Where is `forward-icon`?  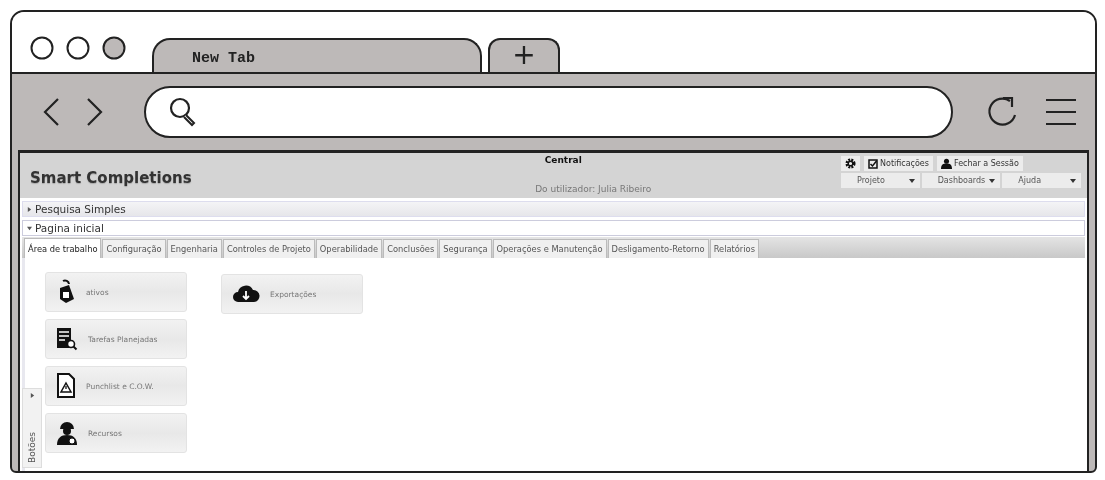
forward-icon is located at coordinates (95, 112).